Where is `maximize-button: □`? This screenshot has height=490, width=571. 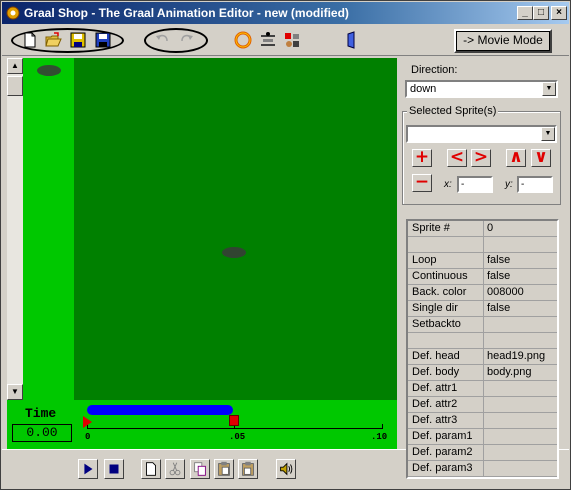
maximize-button: □ is located at coordinates (541, 13).